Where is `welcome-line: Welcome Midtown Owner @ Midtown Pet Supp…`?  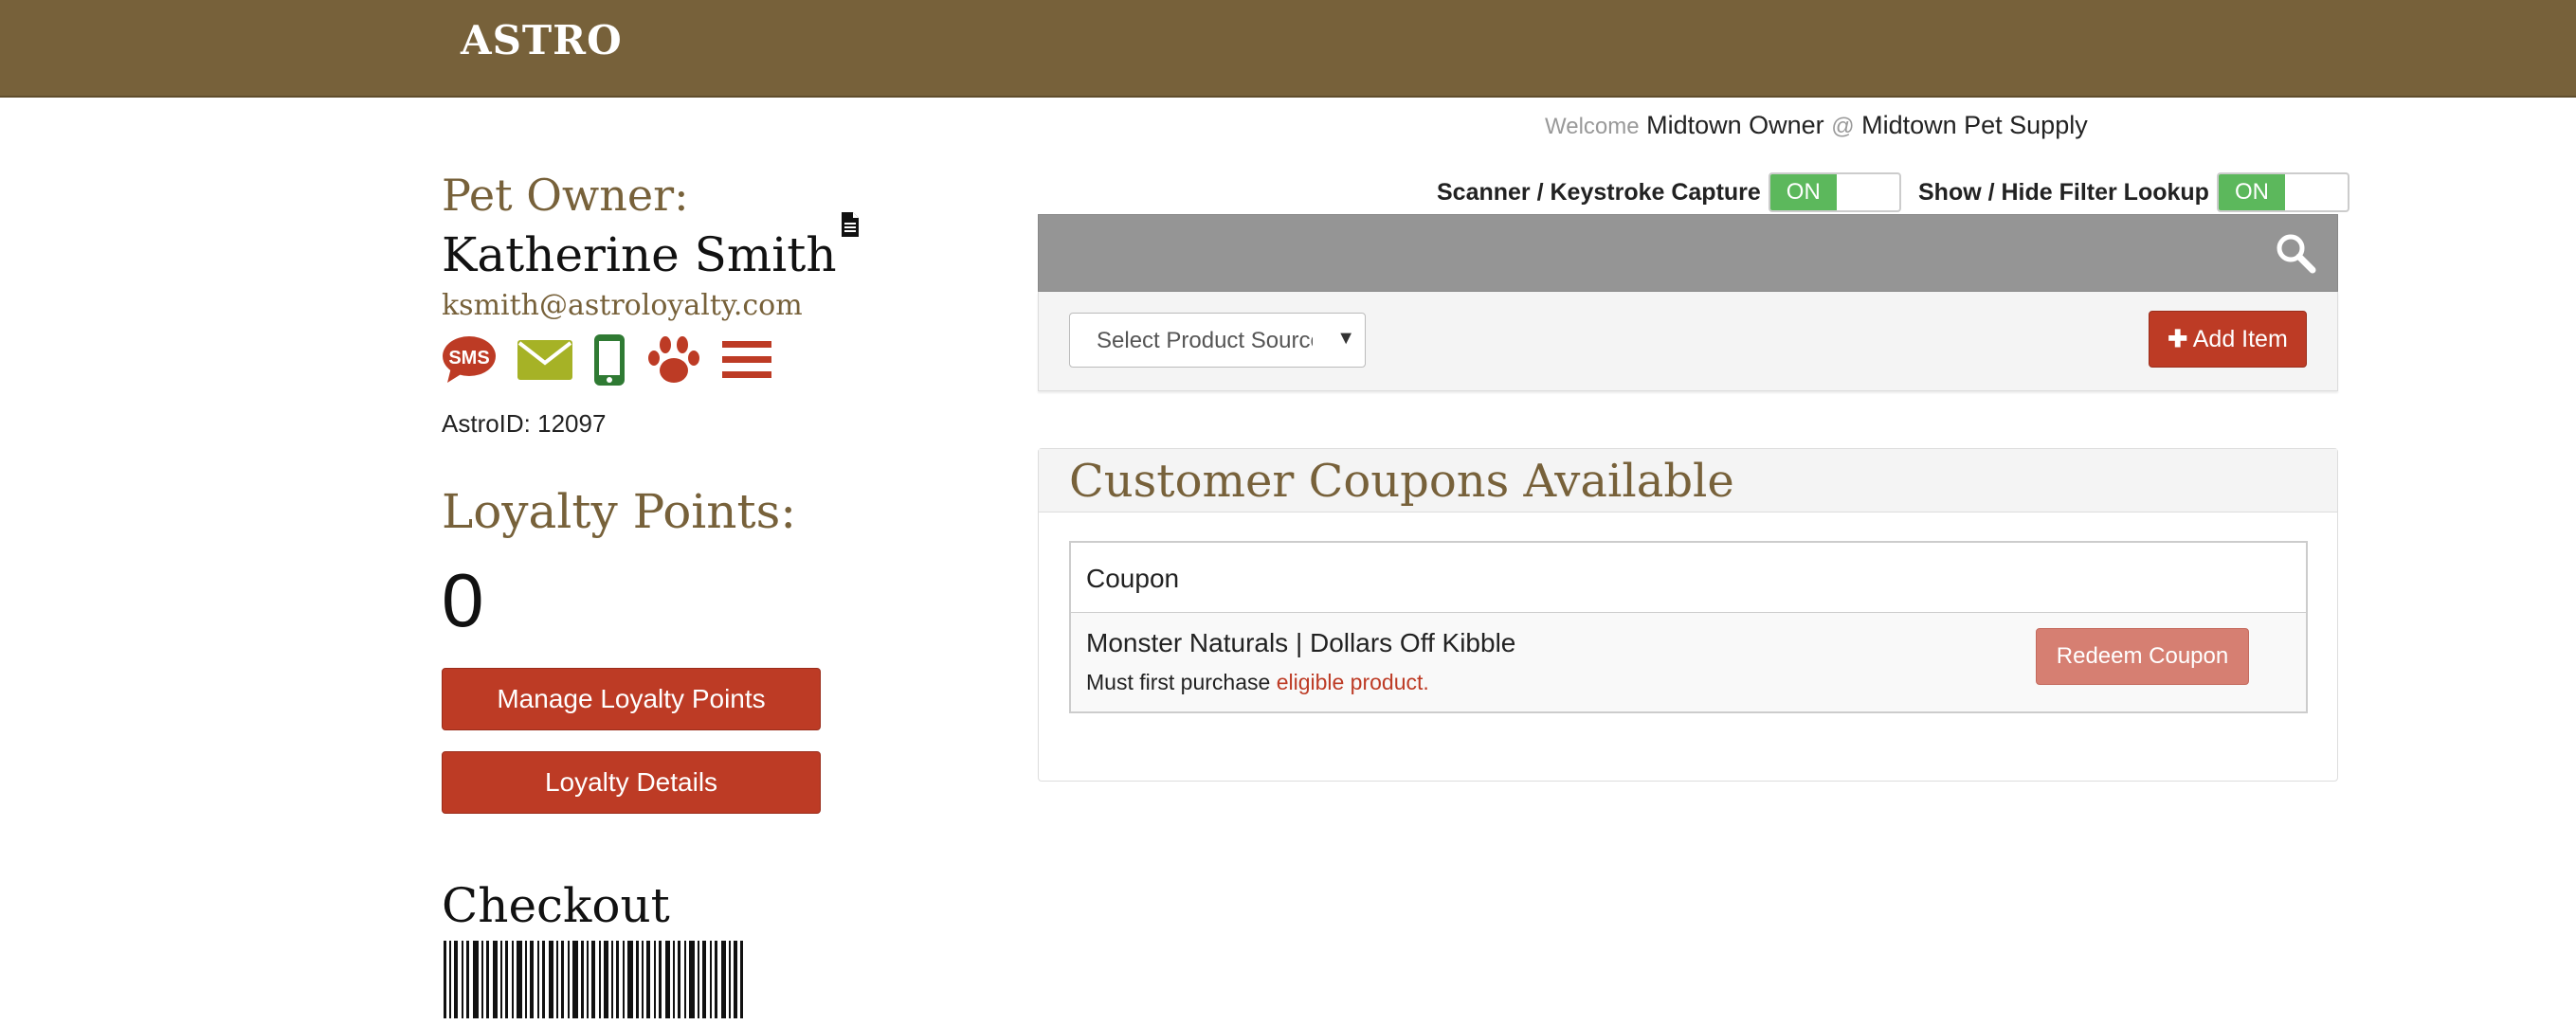 welcome-line: Welcome Midtown Owner @ Midtown Pet Supp… is located at coordinates (1816, 126).